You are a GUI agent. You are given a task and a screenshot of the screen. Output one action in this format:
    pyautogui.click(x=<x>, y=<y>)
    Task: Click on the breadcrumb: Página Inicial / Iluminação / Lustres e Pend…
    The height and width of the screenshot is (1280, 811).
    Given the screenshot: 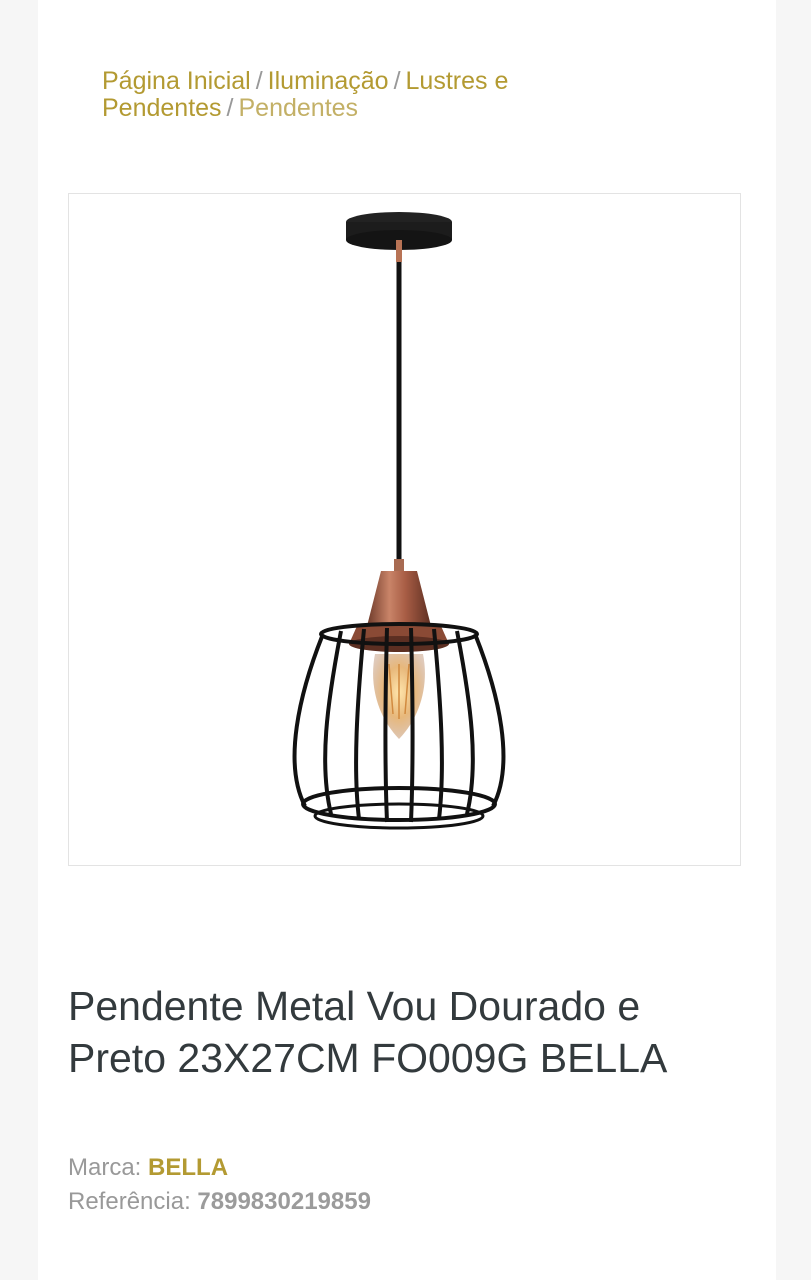 What is the action you would take?
    pyautogui.click(x=362, y=95)
    